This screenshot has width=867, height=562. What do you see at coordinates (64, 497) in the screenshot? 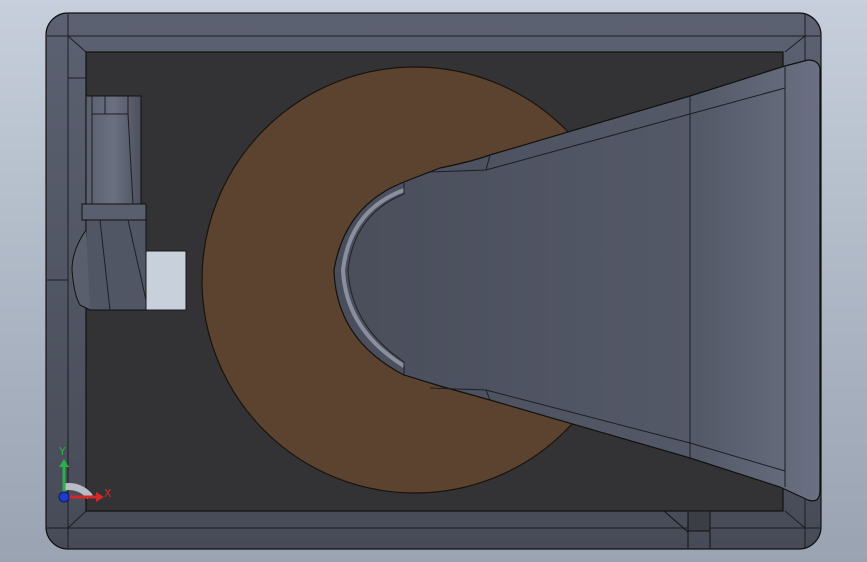
I see `z-axis-dot` at bounding box center [64, 497].